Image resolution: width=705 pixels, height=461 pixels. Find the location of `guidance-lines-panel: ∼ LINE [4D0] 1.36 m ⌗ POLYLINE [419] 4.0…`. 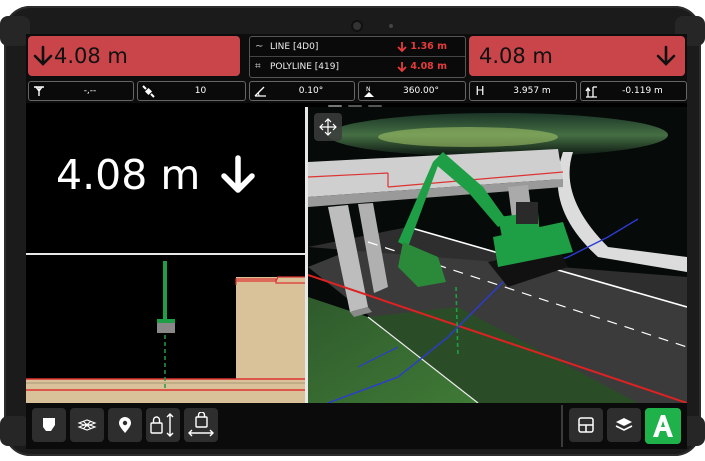

guidance-lines-panel: ∼ LINE [4D0] 1.36 m ⌗ POLYLINE [419] 4.0… is located at coordinates (357, 57).